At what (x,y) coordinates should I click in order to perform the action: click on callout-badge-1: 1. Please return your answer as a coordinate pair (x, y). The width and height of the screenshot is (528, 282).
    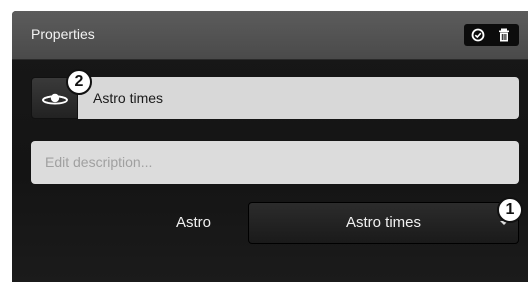
    Looking at the image, I should click on (510, 210).